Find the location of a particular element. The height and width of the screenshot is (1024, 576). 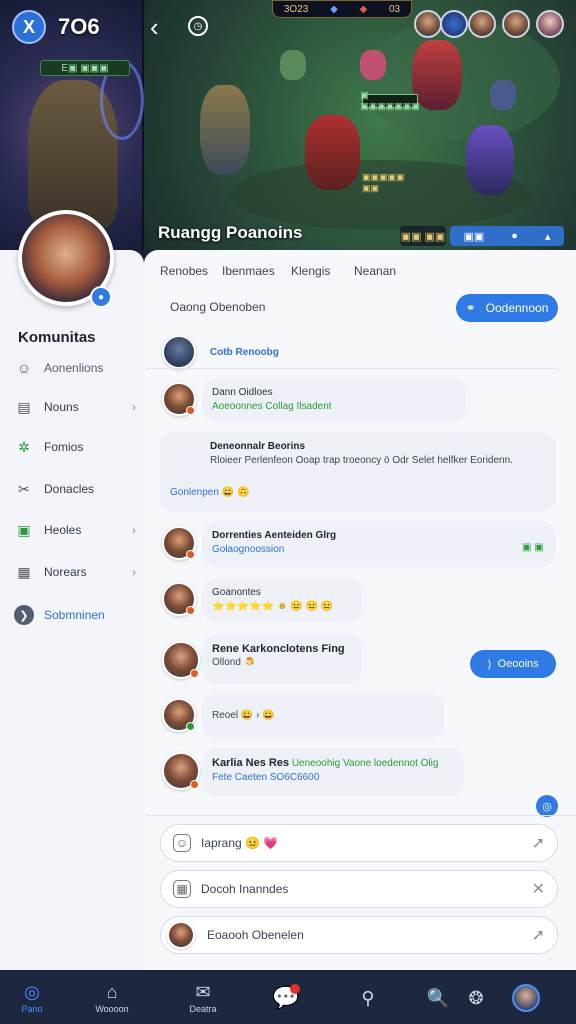

message-bubble: Reoel 😀 › 😀 is located at coordinates (323, 716).